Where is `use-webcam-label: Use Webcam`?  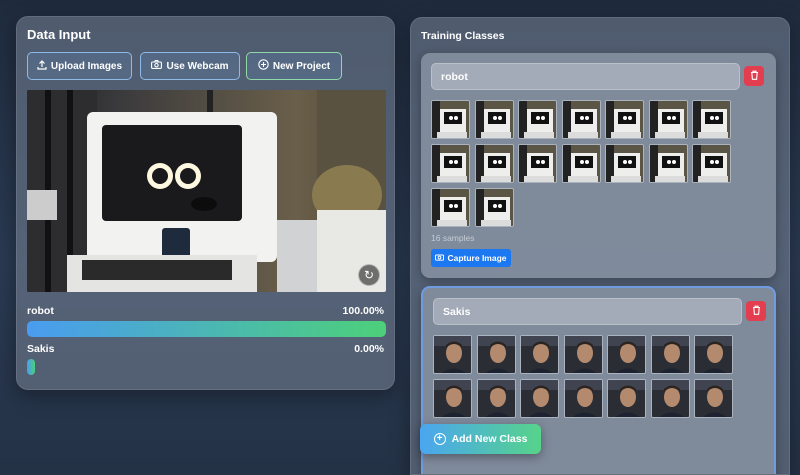
use-webcam-label: Use Webcam is located at coordinates (197, 66).